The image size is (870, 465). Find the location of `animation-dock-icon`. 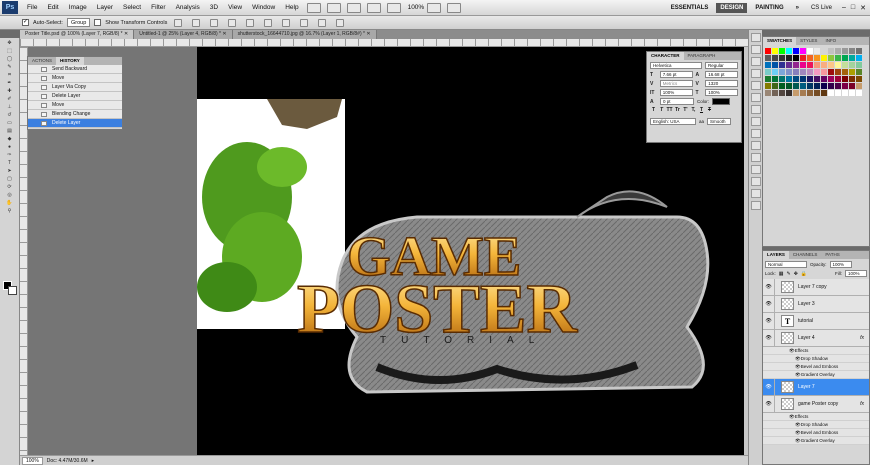

animation-dock-icon is located at coordinates (755, 193).